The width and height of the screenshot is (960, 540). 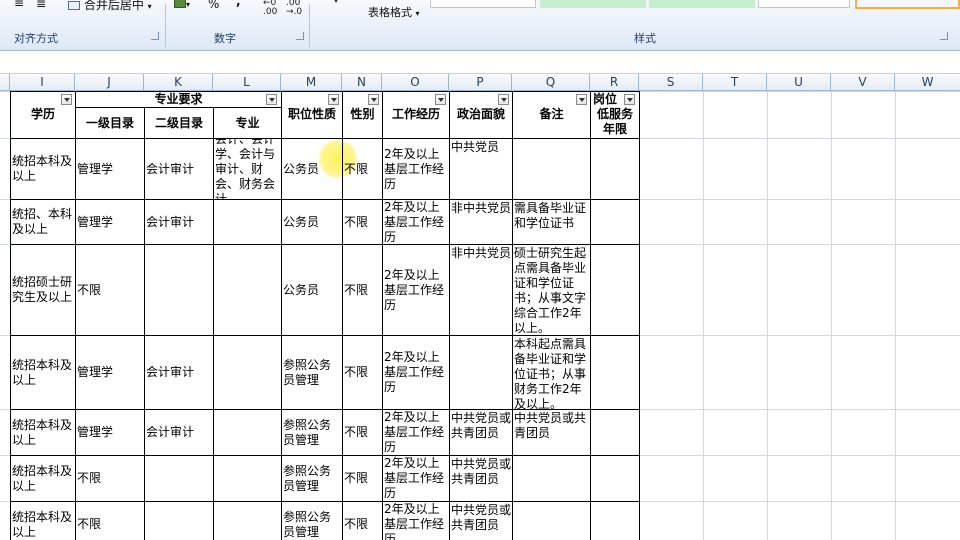 What do you see at coordinates (42, 82) in the screenshot?
I see `column-header-I: I` at bounding box center [42, 82].